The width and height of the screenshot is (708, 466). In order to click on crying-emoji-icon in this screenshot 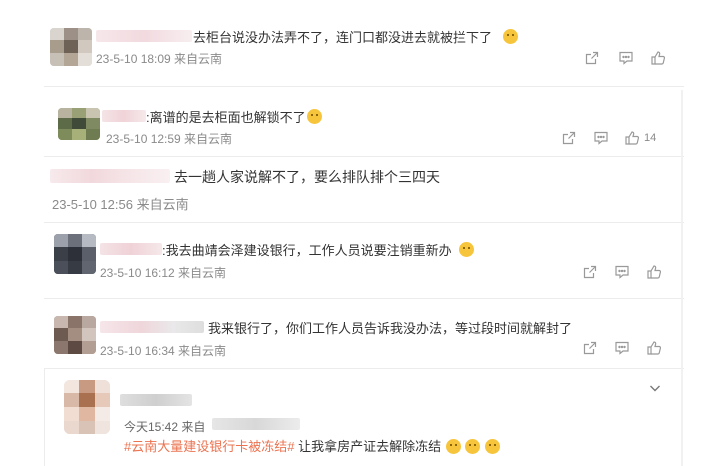, I will do `click(510, 36)`.